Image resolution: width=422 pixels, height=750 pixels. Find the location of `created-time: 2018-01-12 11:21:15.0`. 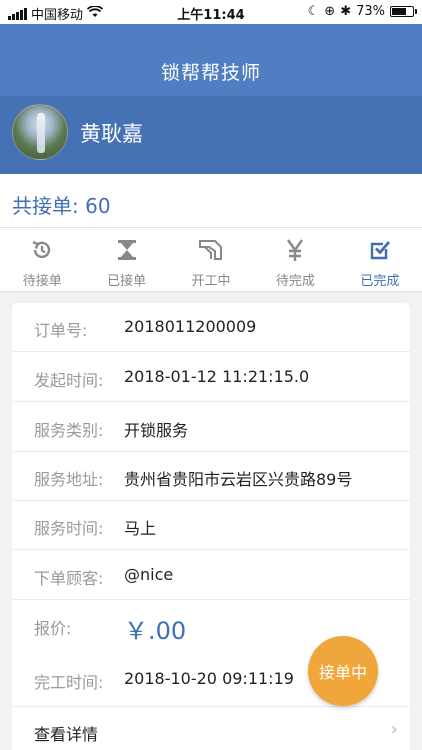

created-time: 2018-01-12 11:21:15.0 is located at coordinates (217, 376).